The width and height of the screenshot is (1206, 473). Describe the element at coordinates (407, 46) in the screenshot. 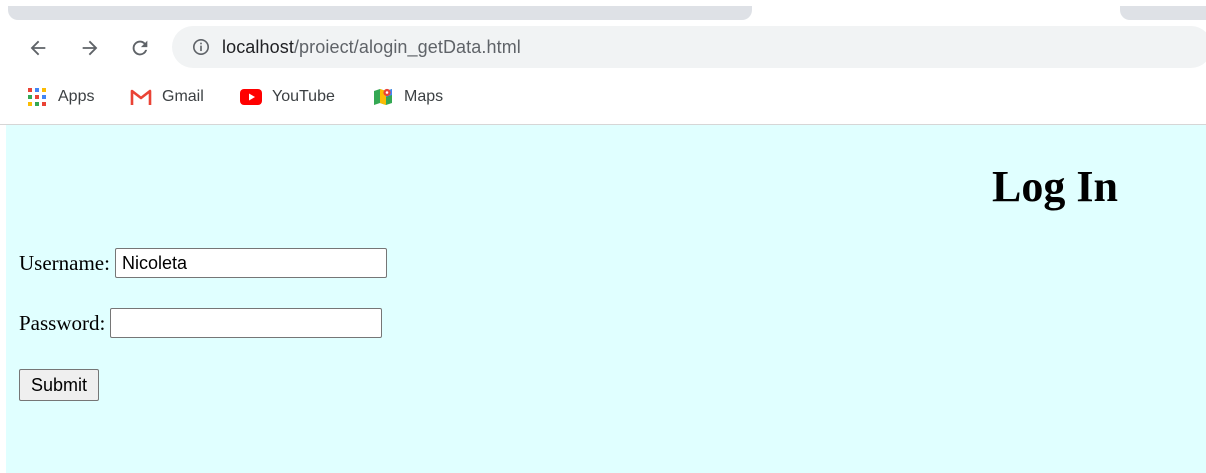

I see `url-path: /proiect/alogin_getData.html` at that location.